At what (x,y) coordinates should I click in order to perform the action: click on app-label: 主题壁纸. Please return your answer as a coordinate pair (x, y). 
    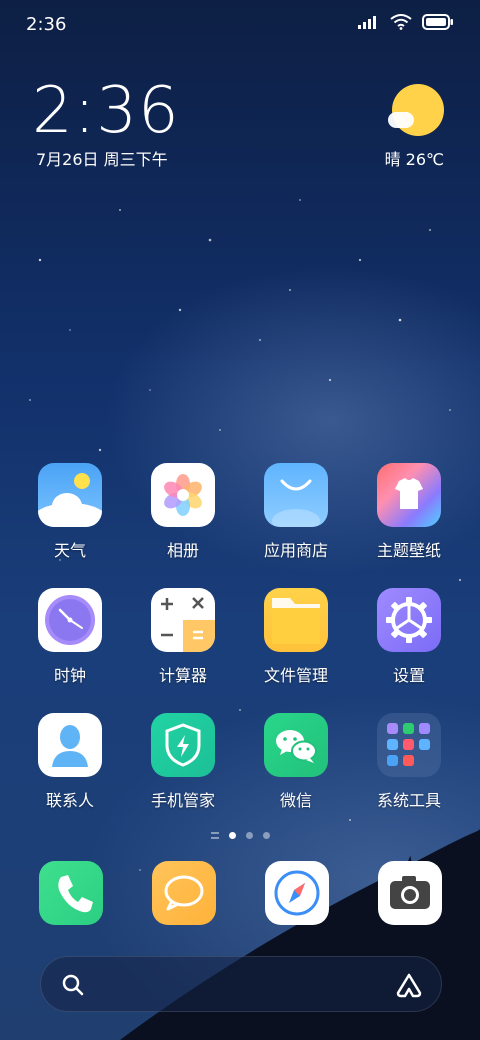
    Looking at the image, I should click on (408, 550).